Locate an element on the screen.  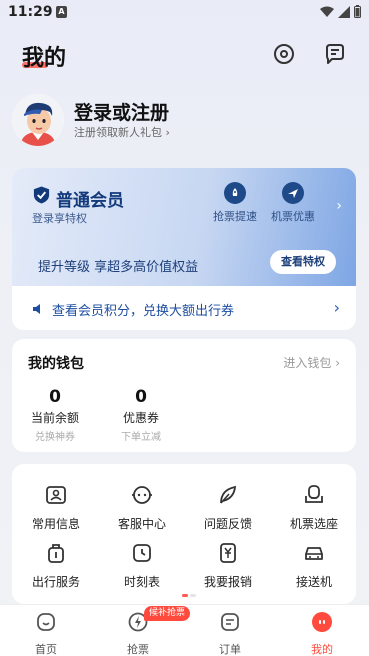
clock-icon is located at coordinates (142, 553).